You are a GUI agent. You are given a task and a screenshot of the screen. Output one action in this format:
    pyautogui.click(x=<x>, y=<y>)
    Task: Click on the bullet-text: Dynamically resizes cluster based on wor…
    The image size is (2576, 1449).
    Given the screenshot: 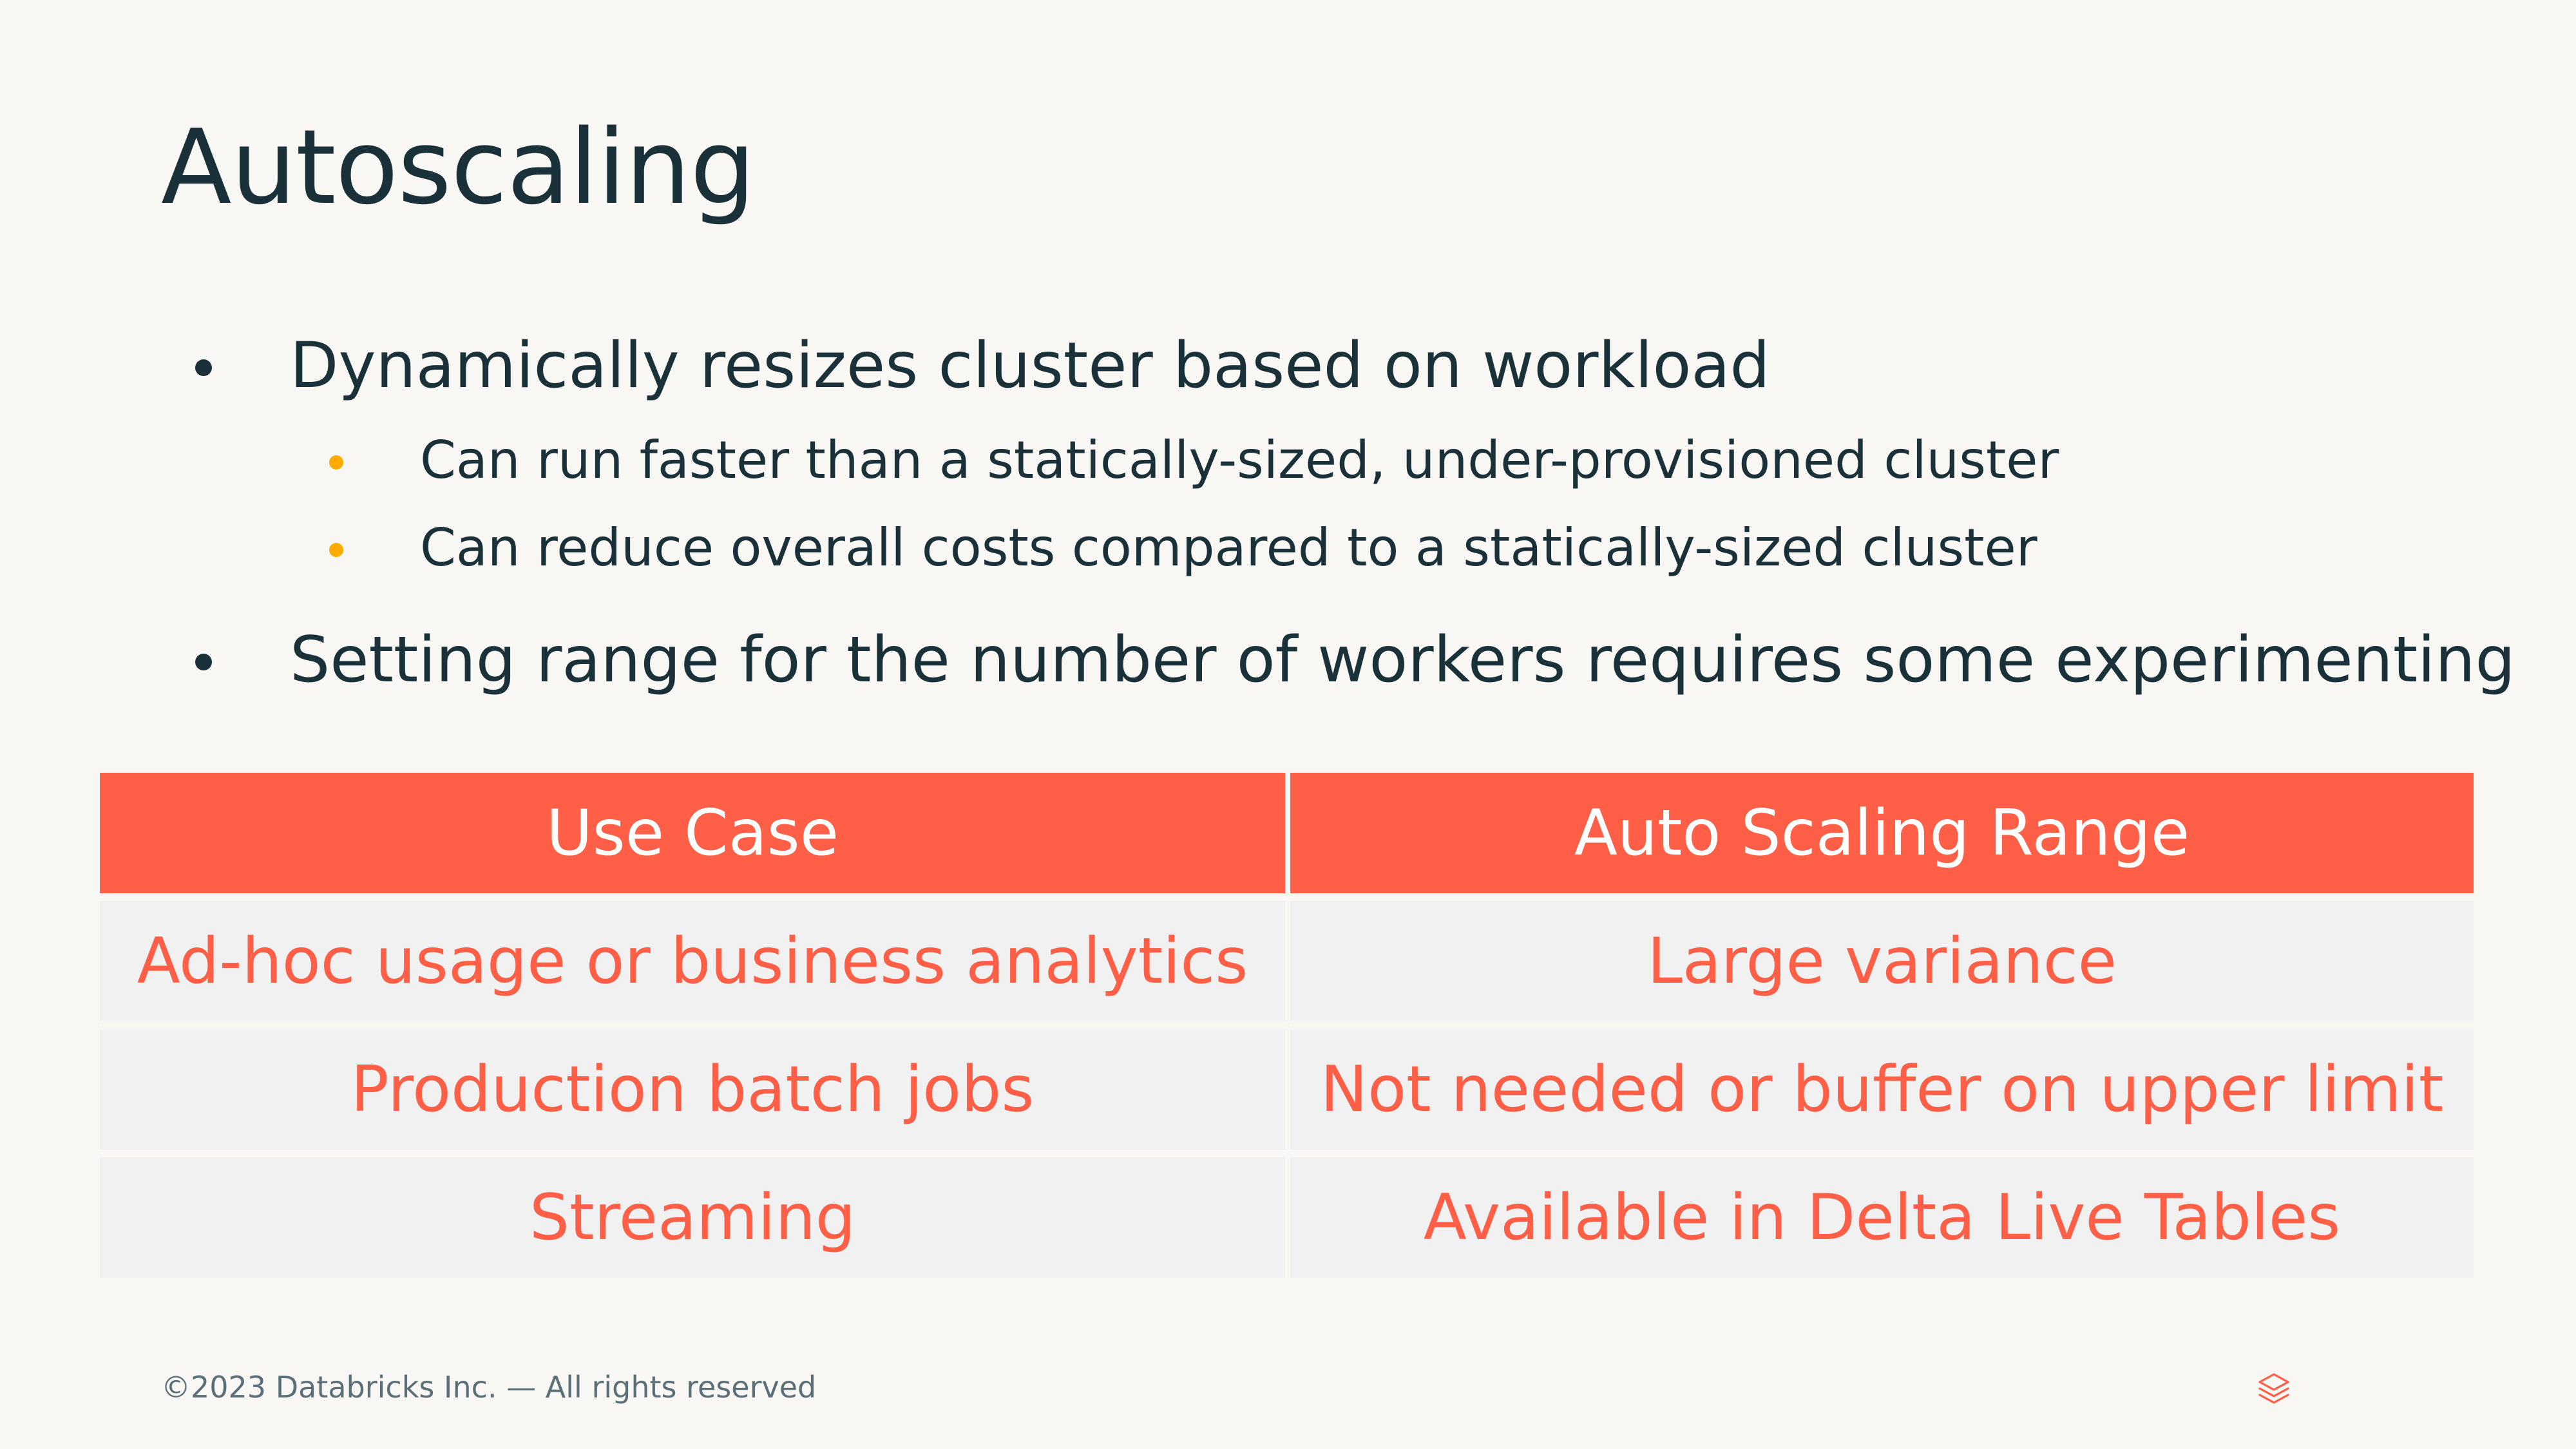 What is the action you would take?
    pyautogui.click(x=1030, y=366)
    